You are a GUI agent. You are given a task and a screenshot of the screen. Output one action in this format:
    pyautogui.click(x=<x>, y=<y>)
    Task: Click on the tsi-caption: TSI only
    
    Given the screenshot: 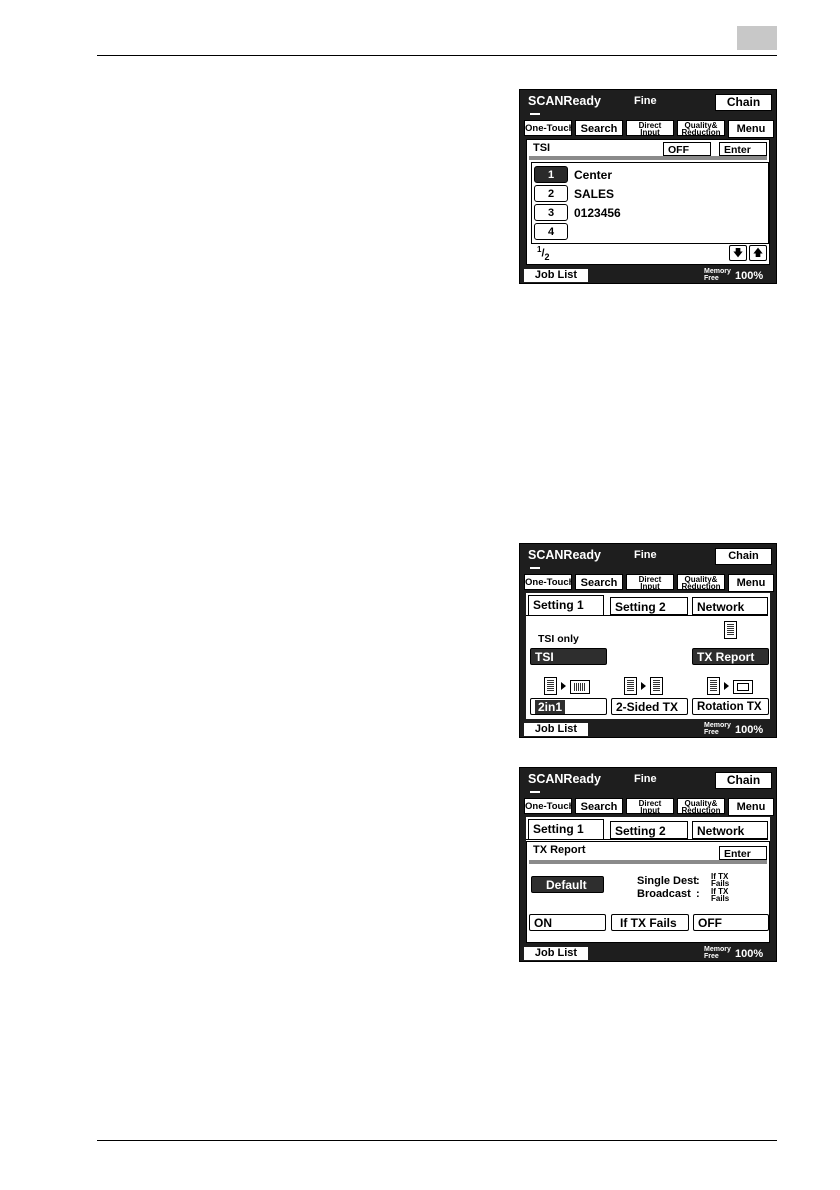 What is the action you would take?
    pyautogui.click(x=558, y=639)
    